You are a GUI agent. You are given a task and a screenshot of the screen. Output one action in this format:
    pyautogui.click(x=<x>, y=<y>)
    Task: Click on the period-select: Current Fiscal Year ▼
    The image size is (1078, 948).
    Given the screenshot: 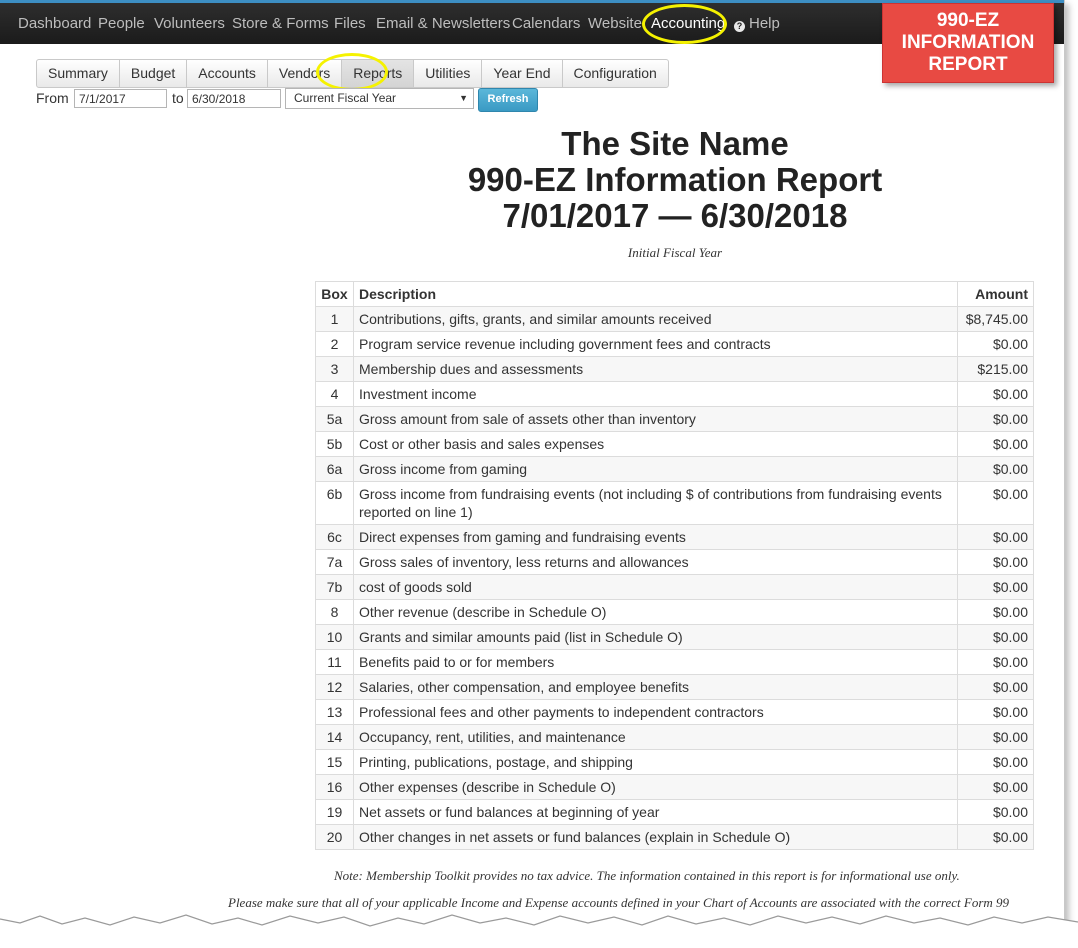 What is the action you would take?
    pyautogui.click(x=379, y=98)
    